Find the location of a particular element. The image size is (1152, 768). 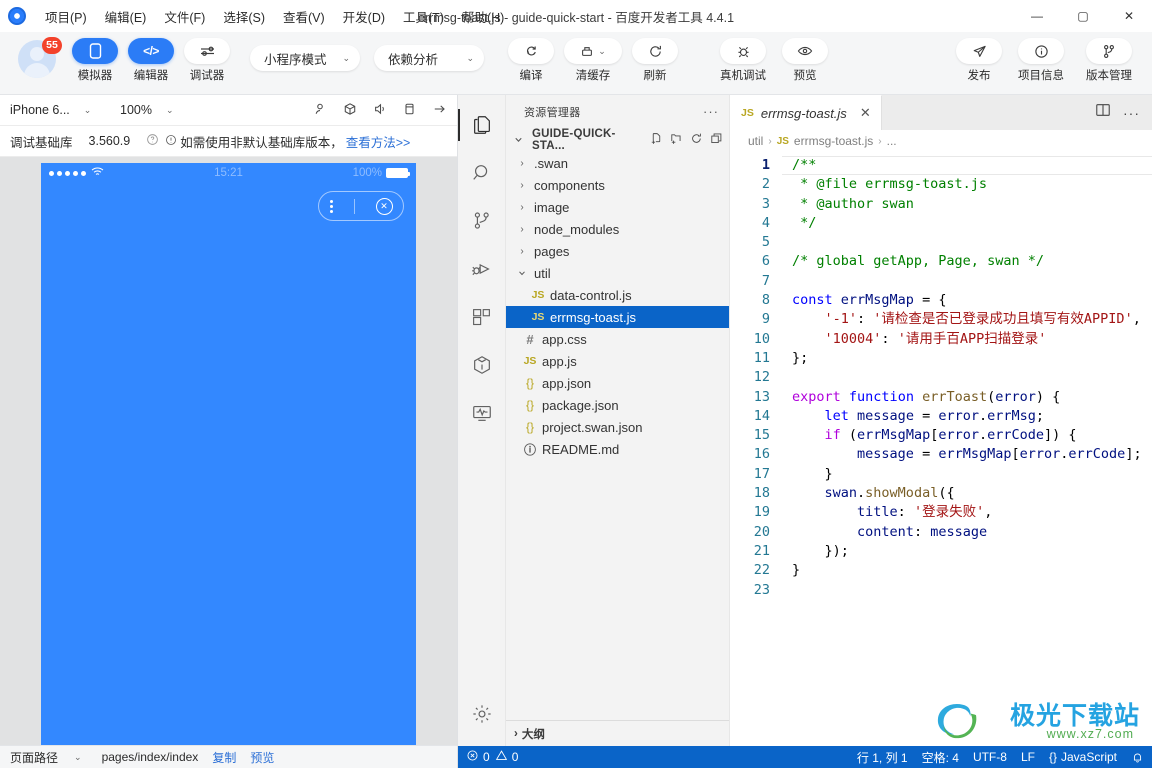

preview-path-button: 预览 is located at coordinates (262, 757).